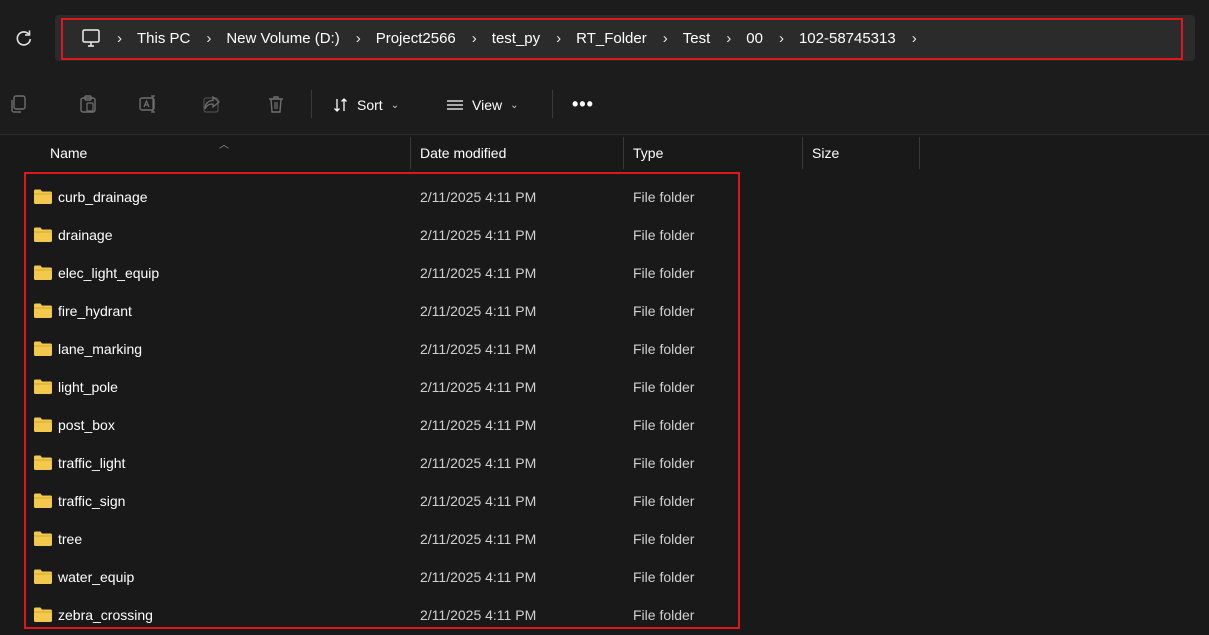 The width and height of the screenshot is (1209, 635). Describe the element at coordinates (825, 153) in the screenshot. I see `column-header-size: Size` at that location.